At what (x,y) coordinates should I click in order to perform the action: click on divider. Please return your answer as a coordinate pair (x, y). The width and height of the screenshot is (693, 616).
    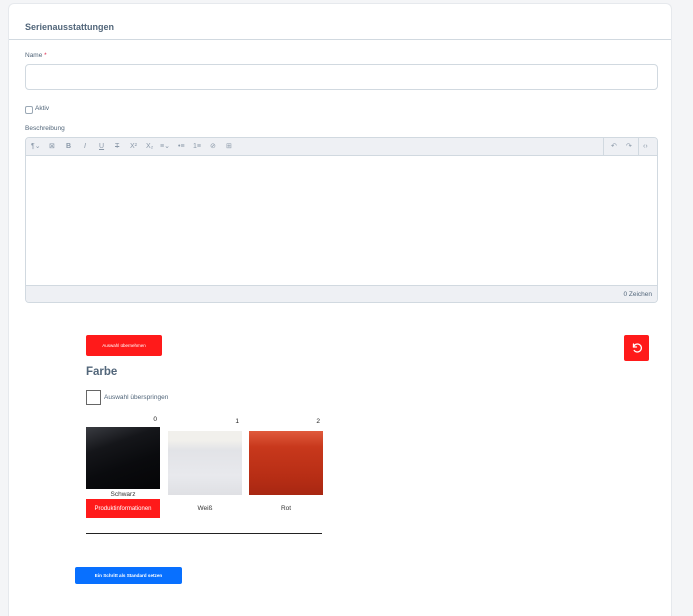
    Looking at the image, I should click on (204, 533).